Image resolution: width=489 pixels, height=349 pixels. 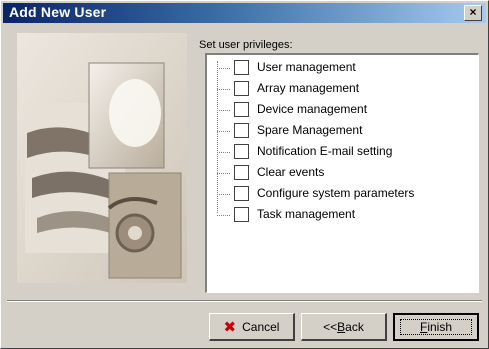 I want to click on back-button: <<Back, so click(x=344, y=327).